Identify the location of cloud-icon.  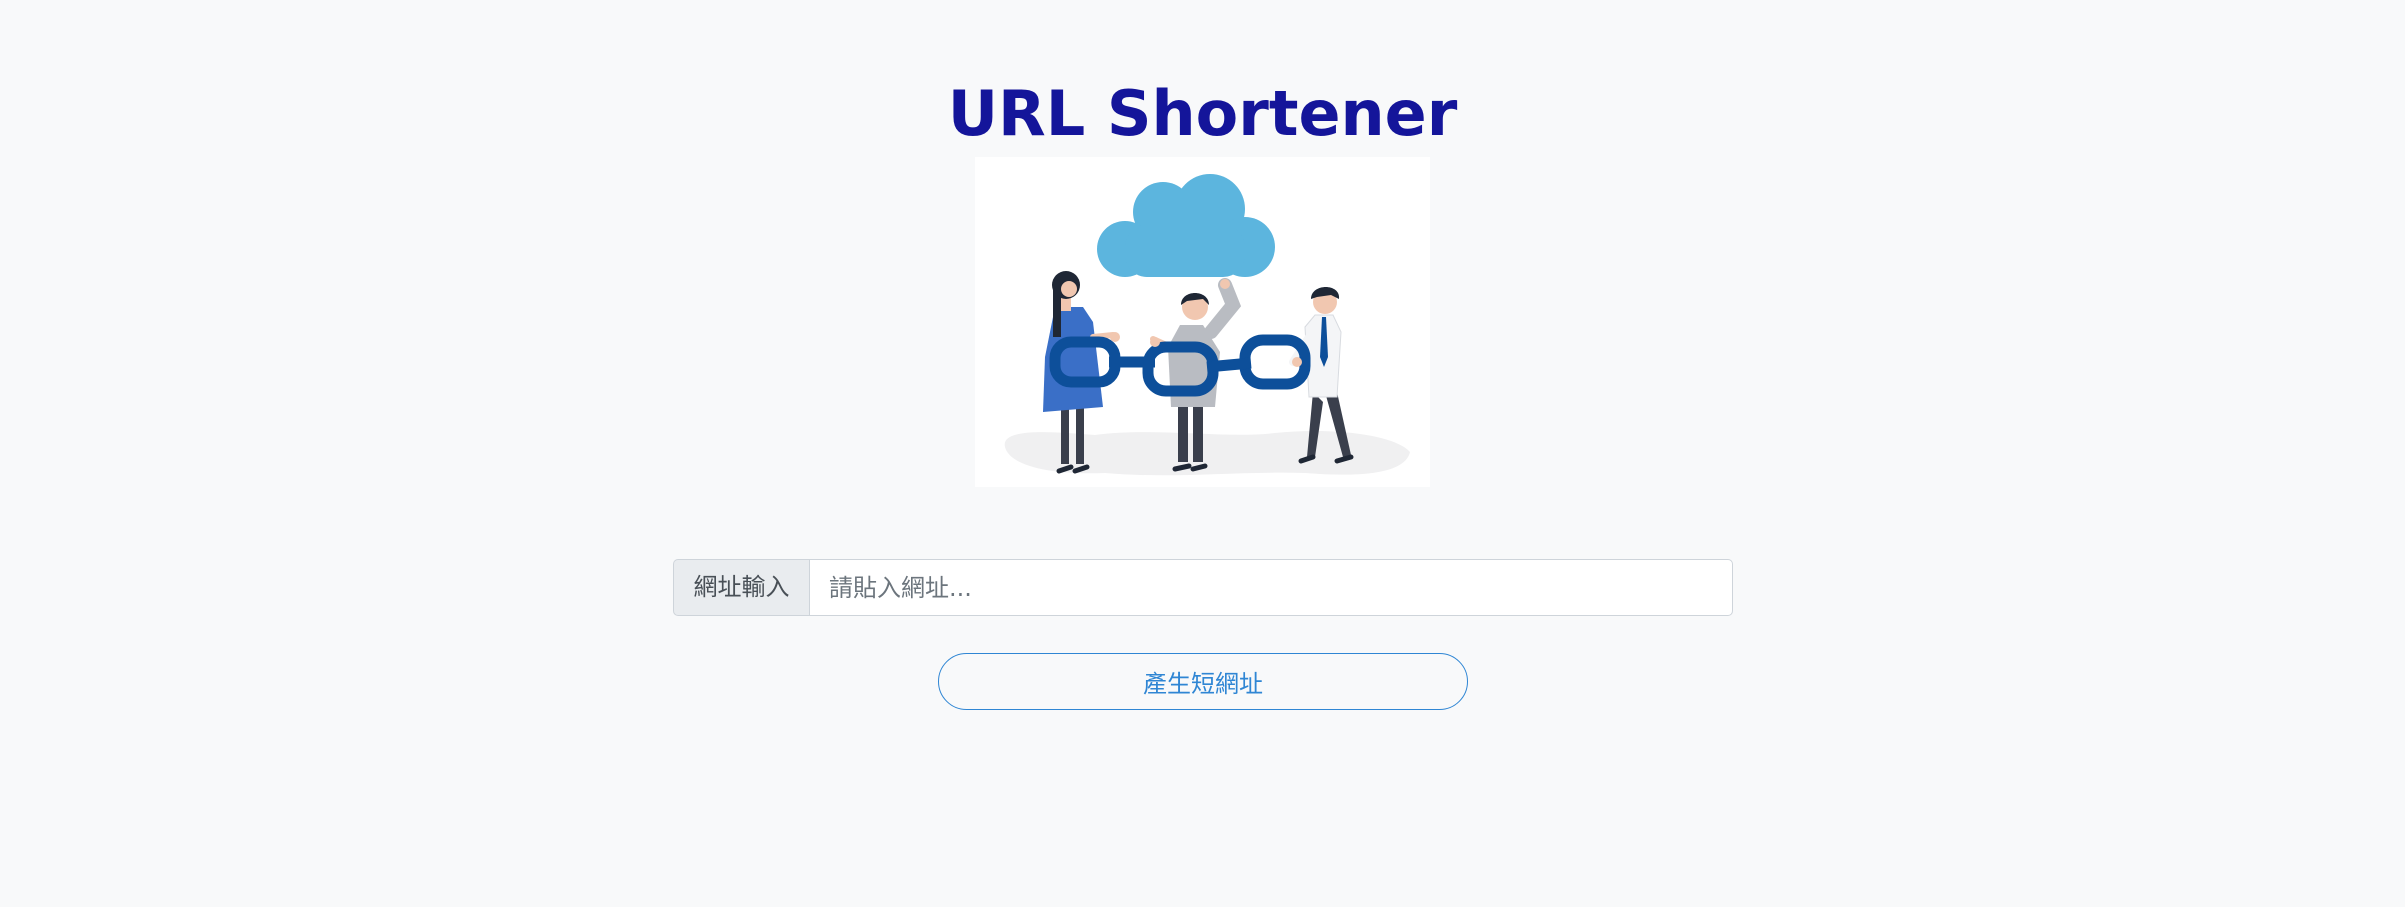
(1186, 225).